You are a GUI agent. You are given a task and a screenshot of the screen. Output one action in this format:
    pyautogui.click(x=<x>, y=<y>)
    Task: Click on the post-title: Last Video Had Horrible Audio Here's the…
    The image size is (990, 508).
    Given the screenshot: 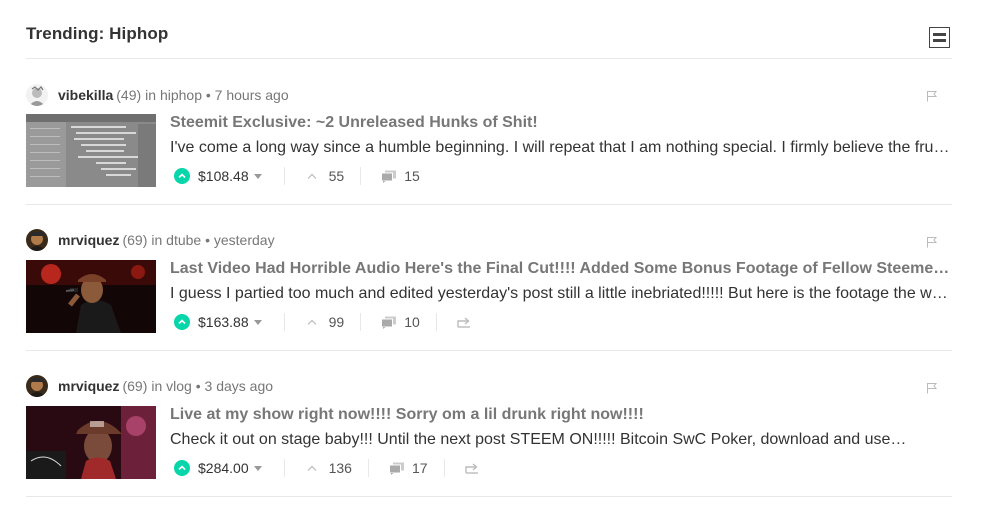 What is the action you would take?
    pyautogui.click(x=560, y=269)
    